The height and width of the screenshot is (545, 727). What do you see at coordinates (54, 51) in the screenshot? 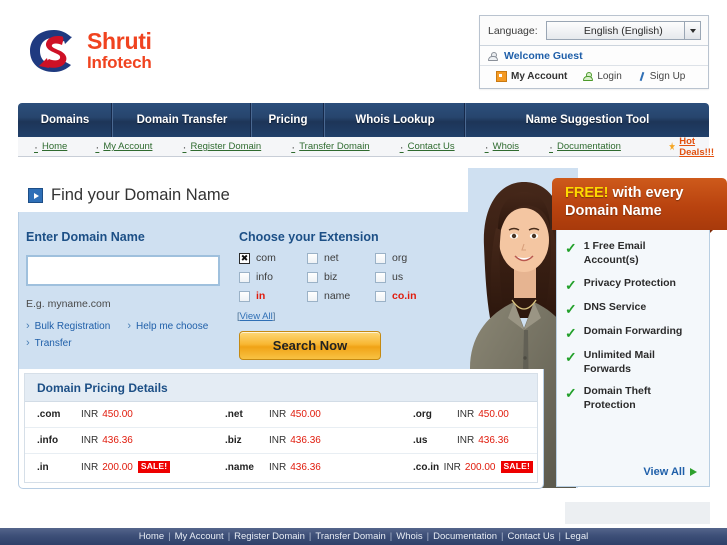
I see `shruti-swoosh-logo-icon` at bounding box center [54, 51].